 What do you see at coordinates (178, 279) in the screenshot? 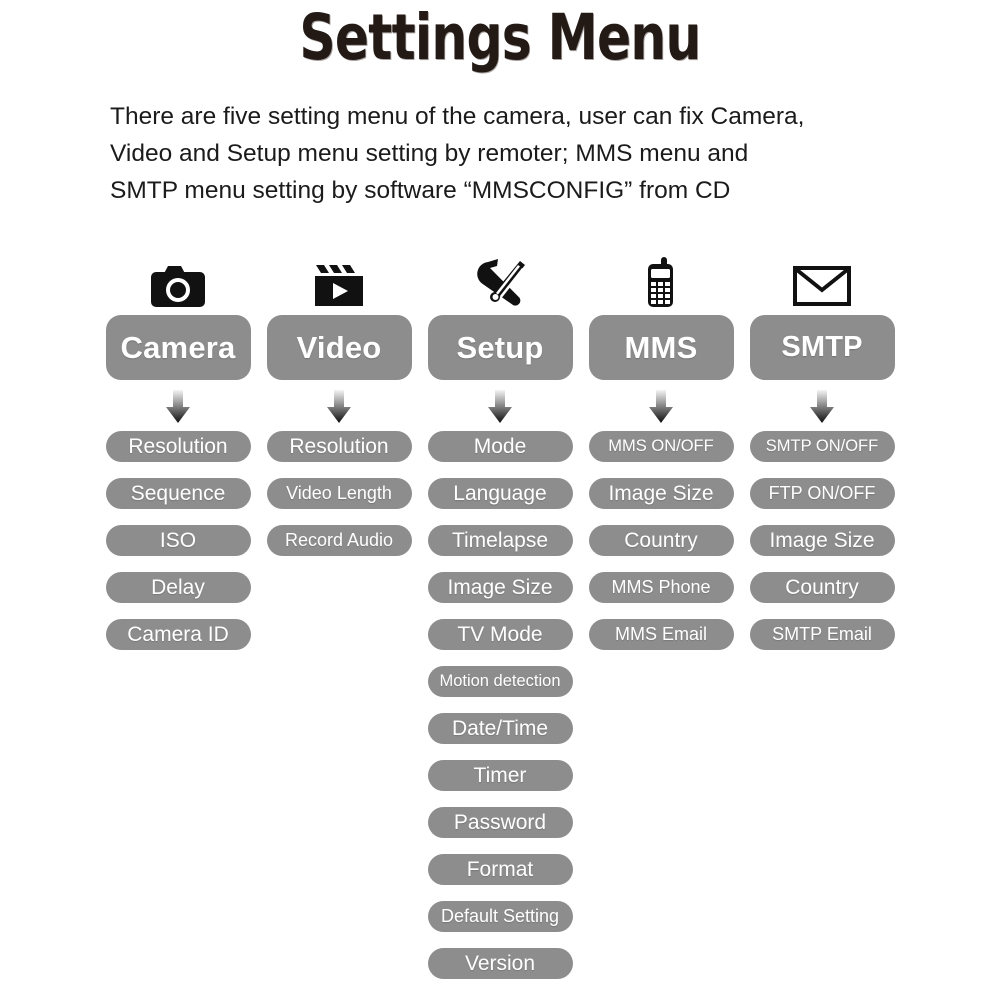
I see `camera-icon` at bounding box center [178, 279].